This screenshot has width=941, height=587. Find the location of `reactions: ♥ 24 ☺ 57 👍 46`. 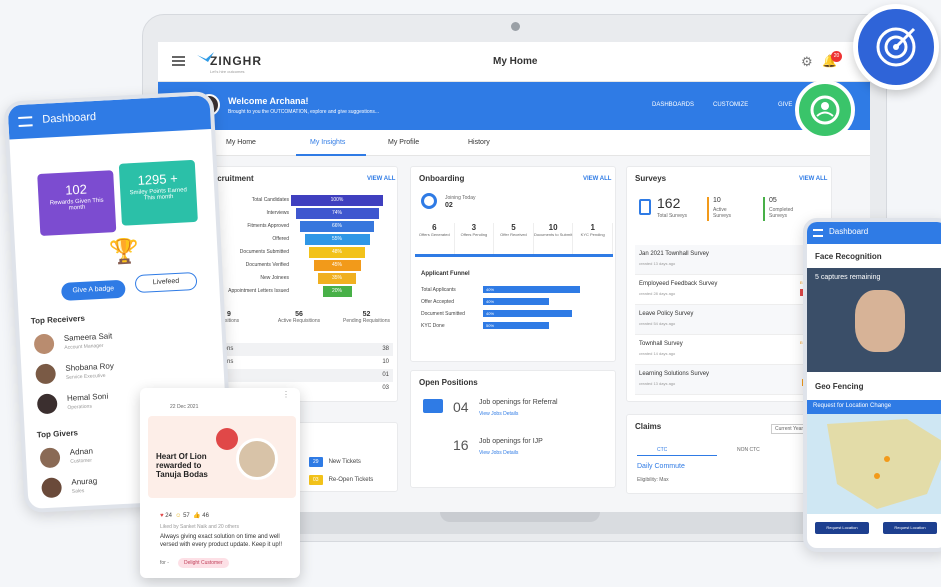

reactions: ♥ 24 ☺ 57 👍 46 is located at coordinates (184, 515).